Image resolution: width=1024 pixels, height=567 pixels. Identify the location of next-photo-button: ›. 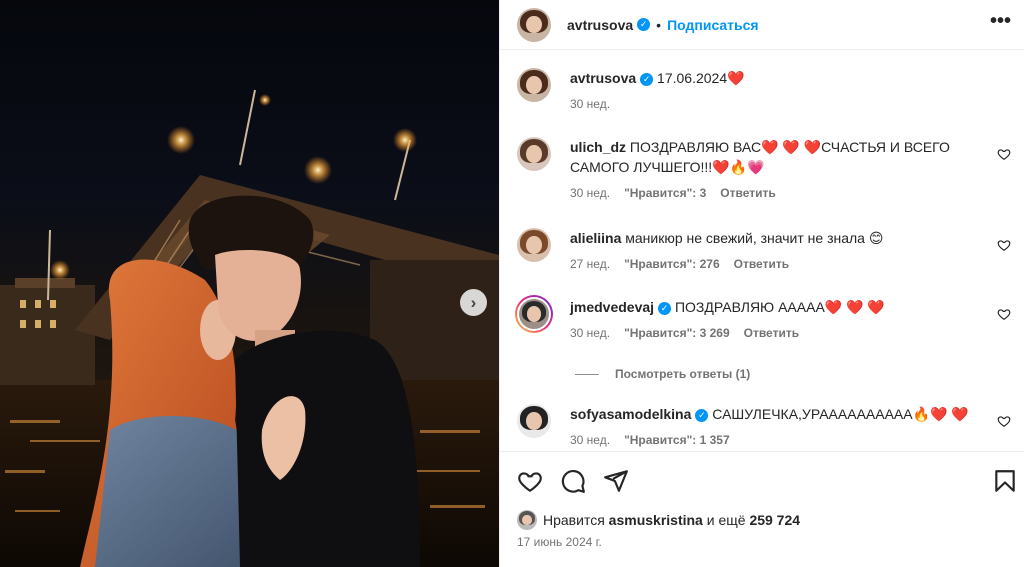
(473, 302).